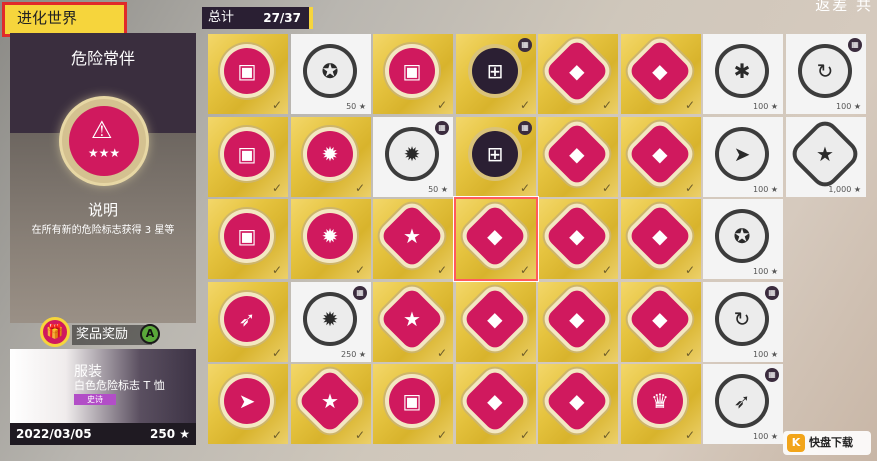  Describe the element at coordinates (104, 153) in the screenshot. I see `three-stars-icon: ★★★` at that location.